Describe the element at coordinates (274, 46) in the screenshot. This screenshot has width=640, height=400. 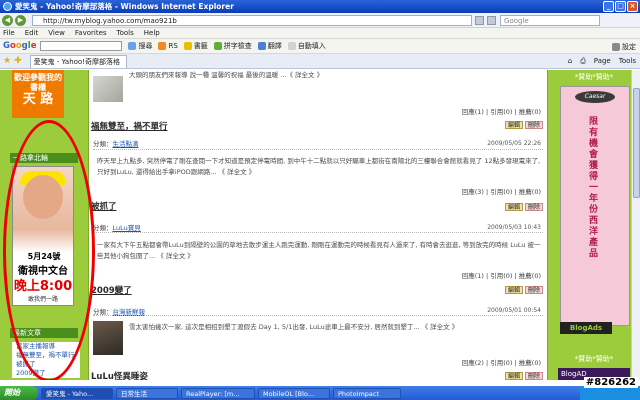
I see `translate-label: 翻譯` at that location.